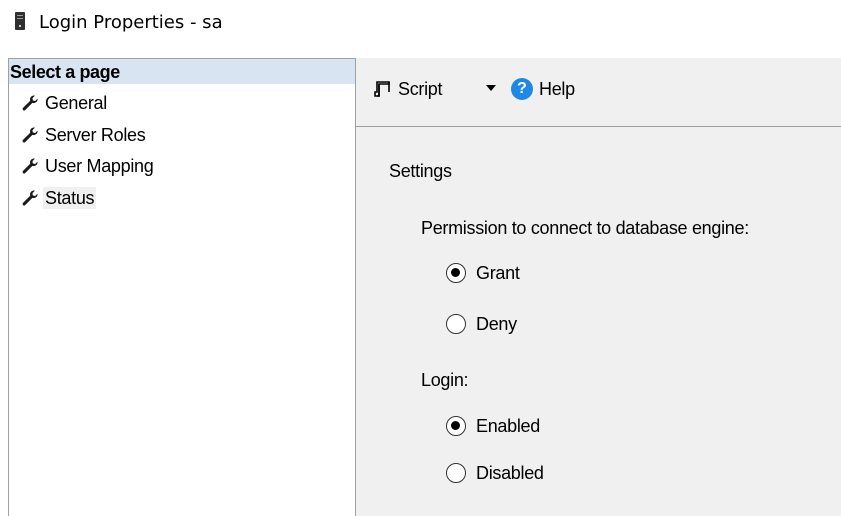 This screenshot has height=516, width=841. I want to click on deny-label: Deny, so click(496, 323).